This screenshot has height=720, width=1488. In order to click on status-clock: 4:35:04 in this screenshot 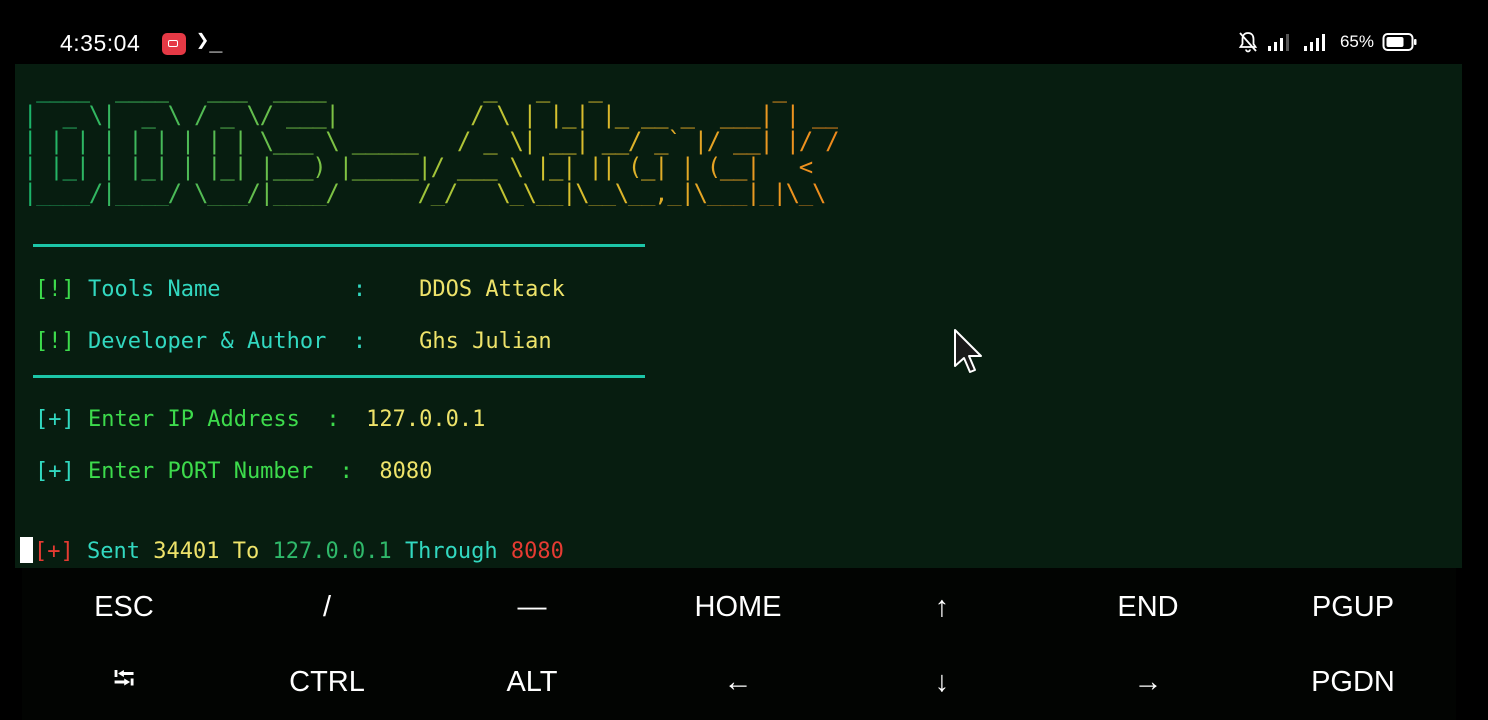, I will do `click(100, 43)`.